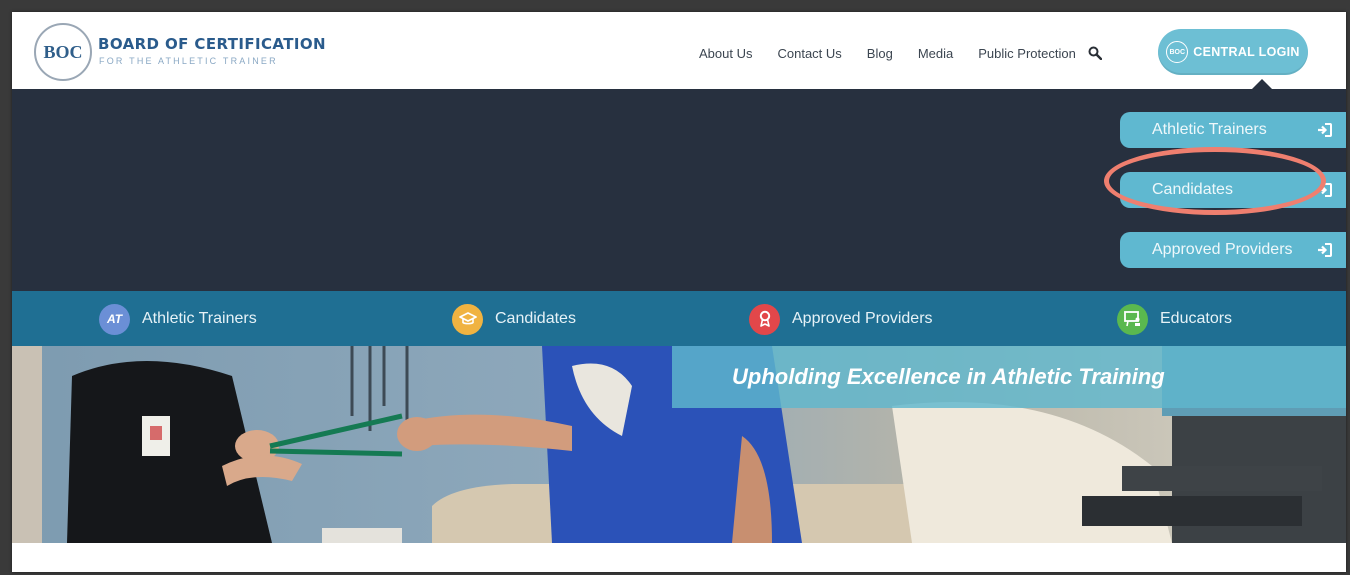  What do you see at coordinates (935, 53) in the screenshot?
I see `nav-media: Media` at bounding box center [935, 53].